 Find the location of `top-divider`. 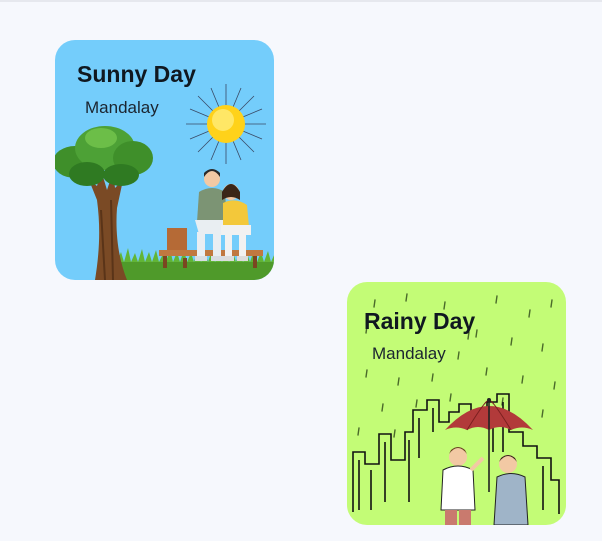

top-divider is located at coordinates (301, 1).